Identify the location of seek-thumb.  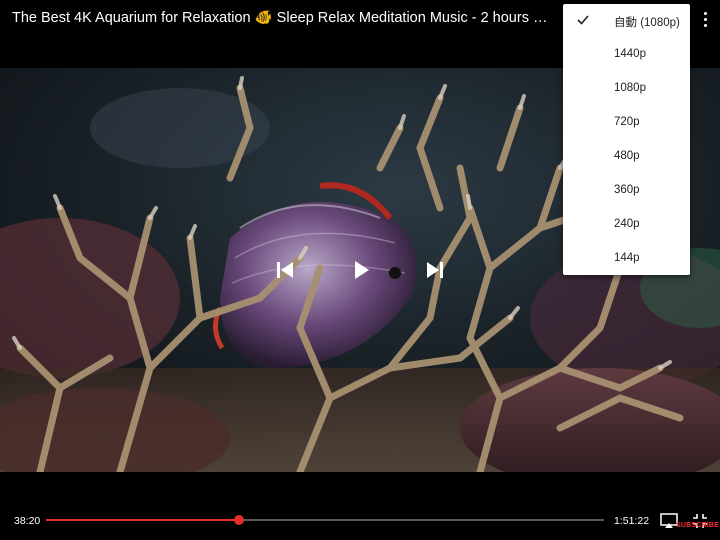
(238, 520).